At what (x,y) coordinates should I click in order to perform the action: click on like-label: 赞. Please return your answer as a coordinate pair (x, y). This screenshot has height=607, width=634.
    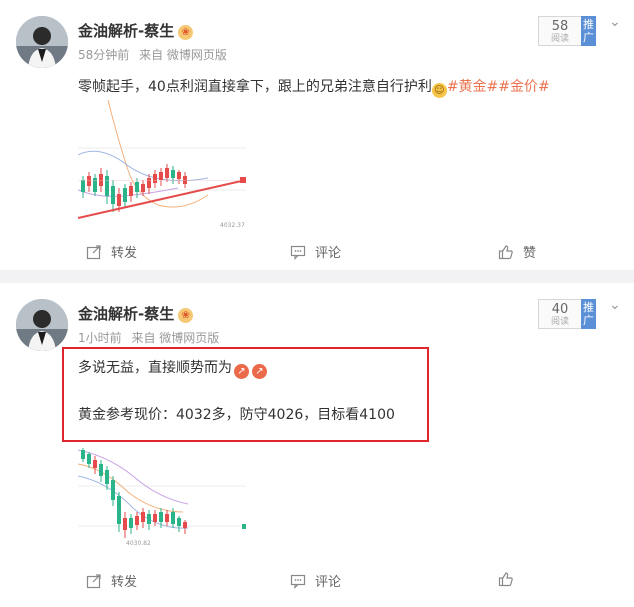
    Looking at the image, I should click on (529, 253).